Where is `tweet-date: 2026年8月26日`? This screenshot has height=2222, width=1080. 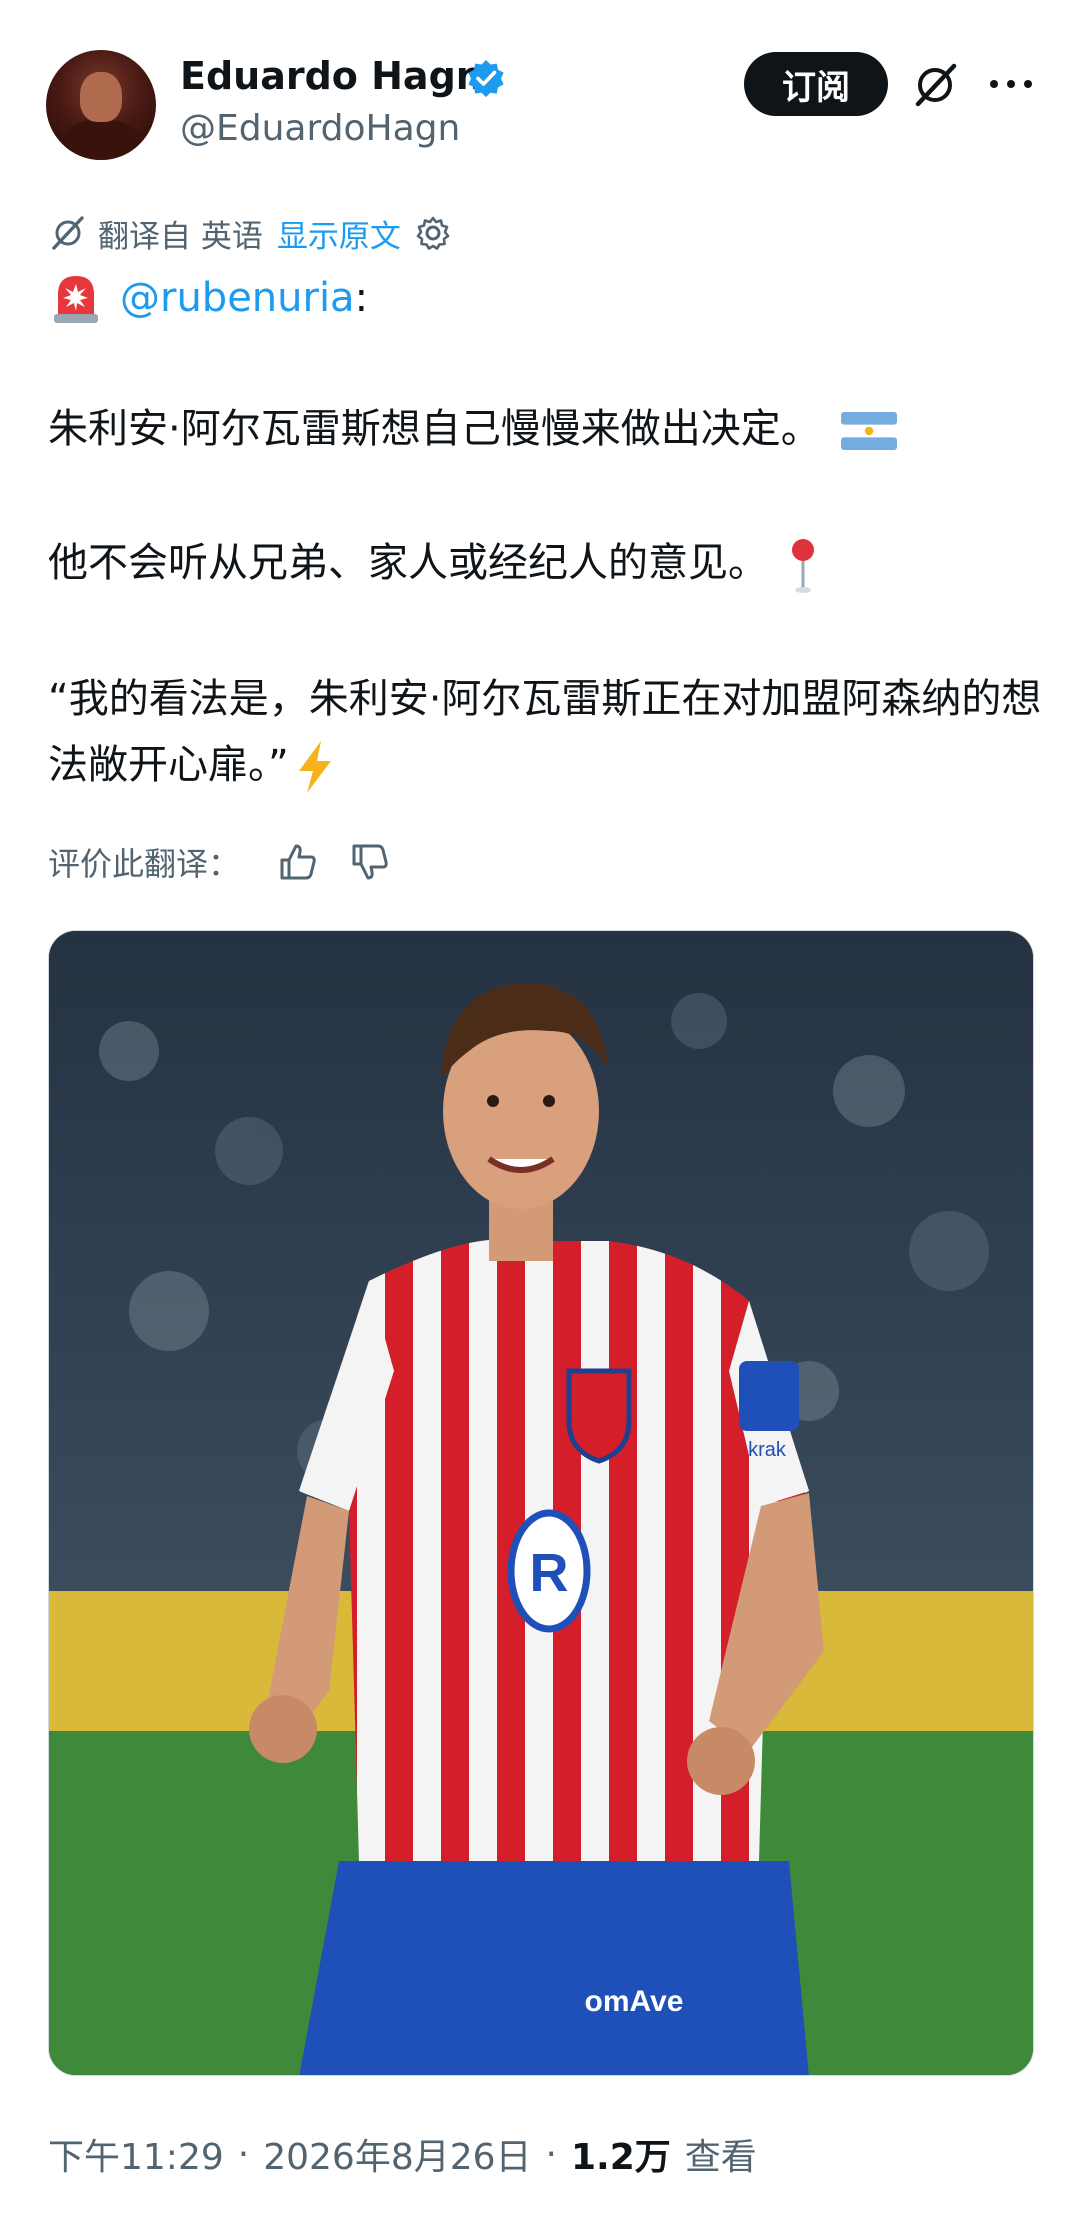
tweet-date: 2026年8月26日 is located at coordinates (397, 2154).